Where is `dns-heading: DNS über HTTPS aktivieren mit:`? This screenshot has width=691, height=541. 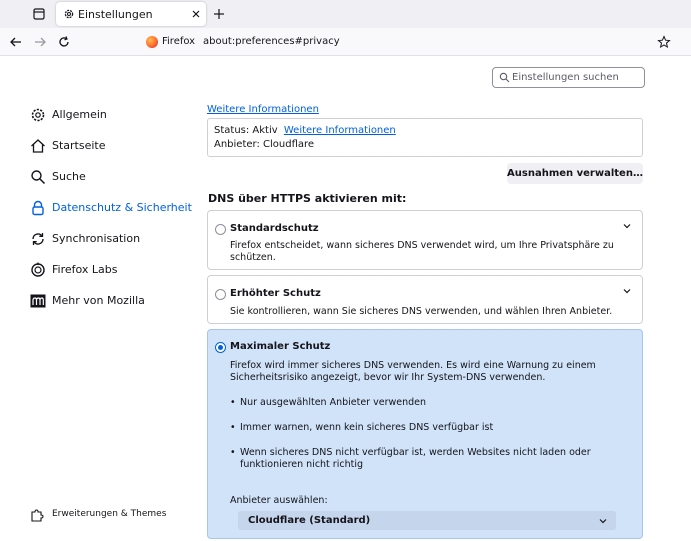
dns-heading: DNS über HTTPS aktivieren mit: is located at coordinates (307, 198).